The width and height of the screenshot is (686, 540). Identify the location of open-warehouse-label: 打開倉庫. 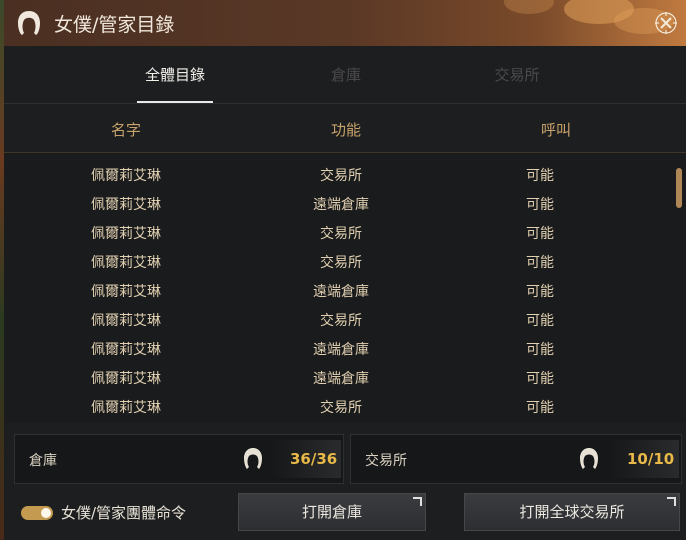
(331, 512).